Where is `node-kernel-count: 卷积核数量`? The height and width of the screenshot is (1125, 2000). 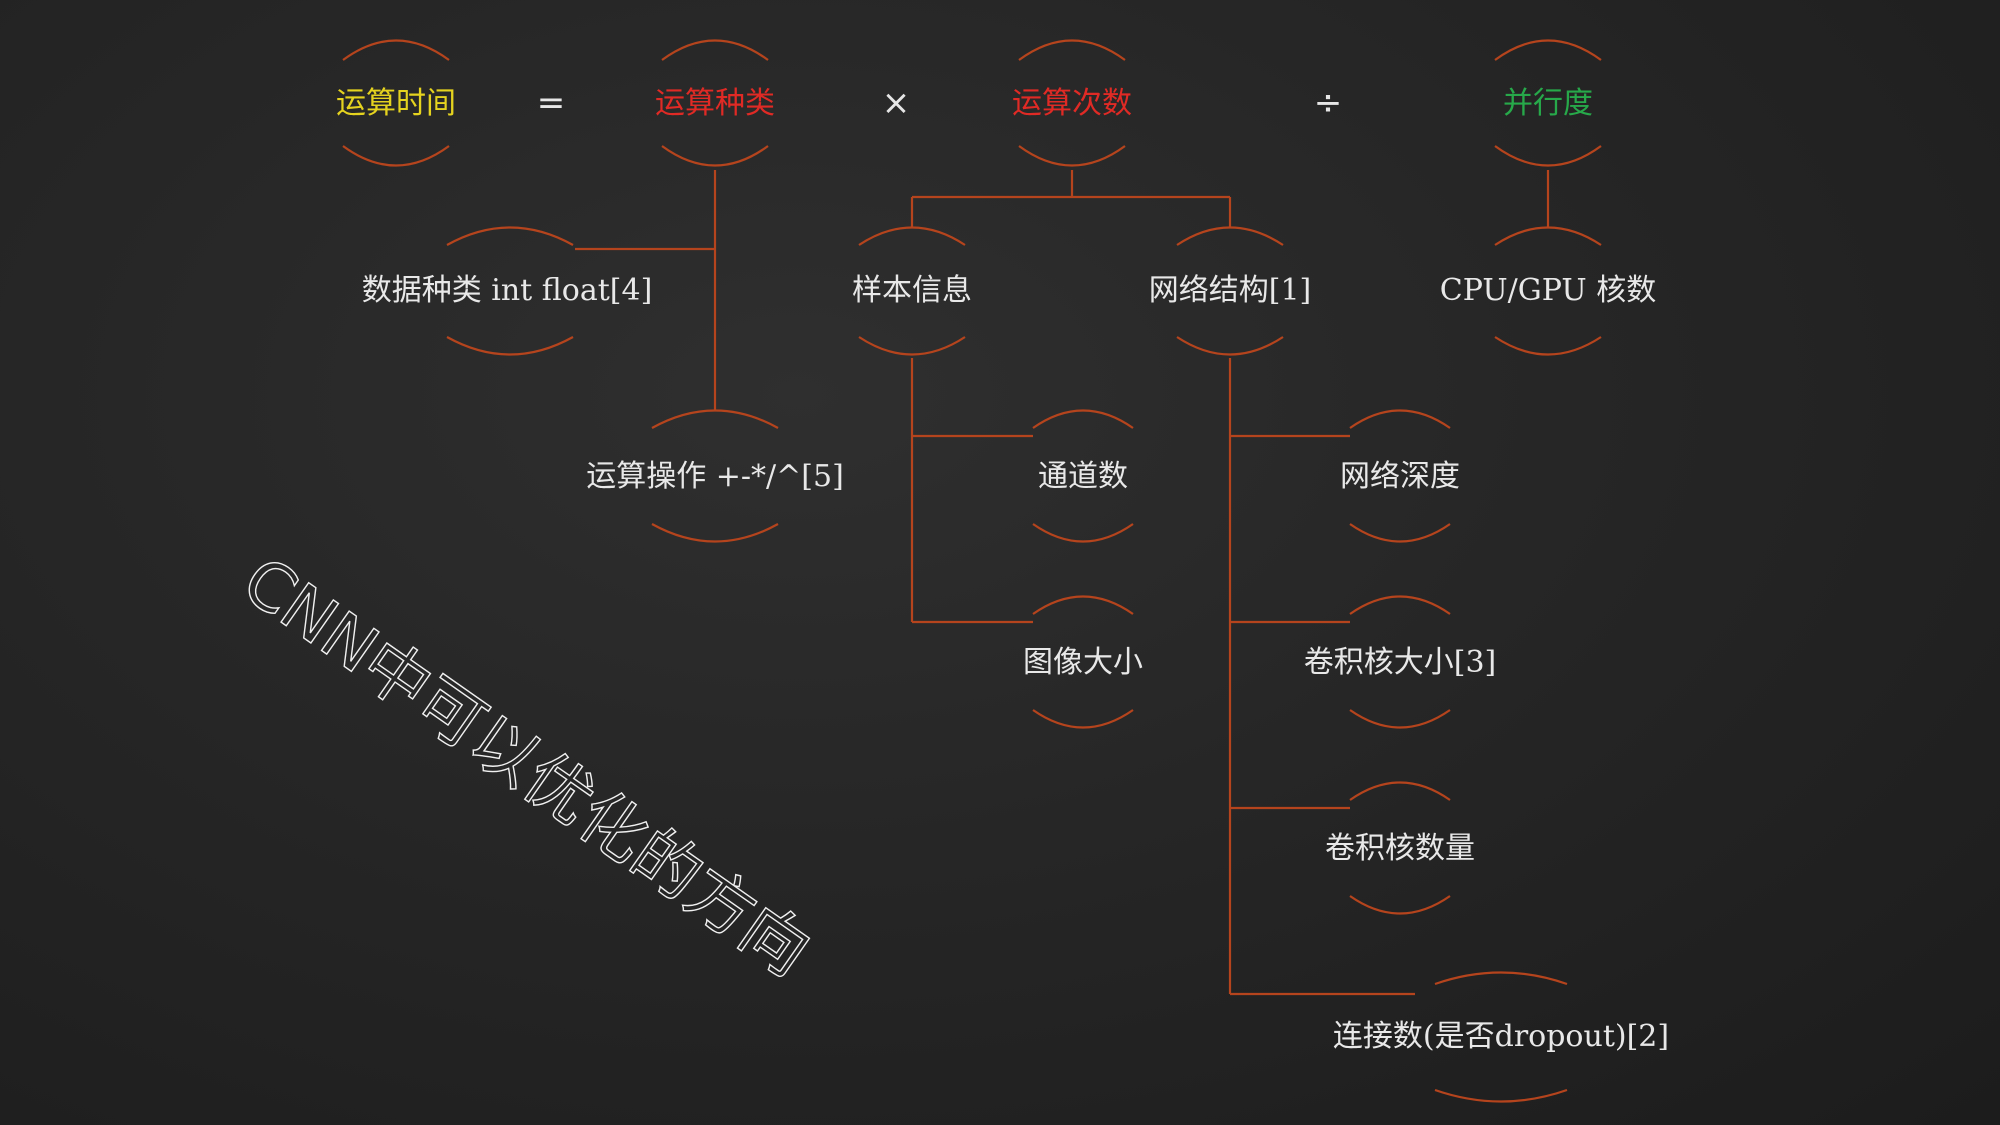
node-kernel-count: 卷积核数量 is located at coordinates (1400, 848).